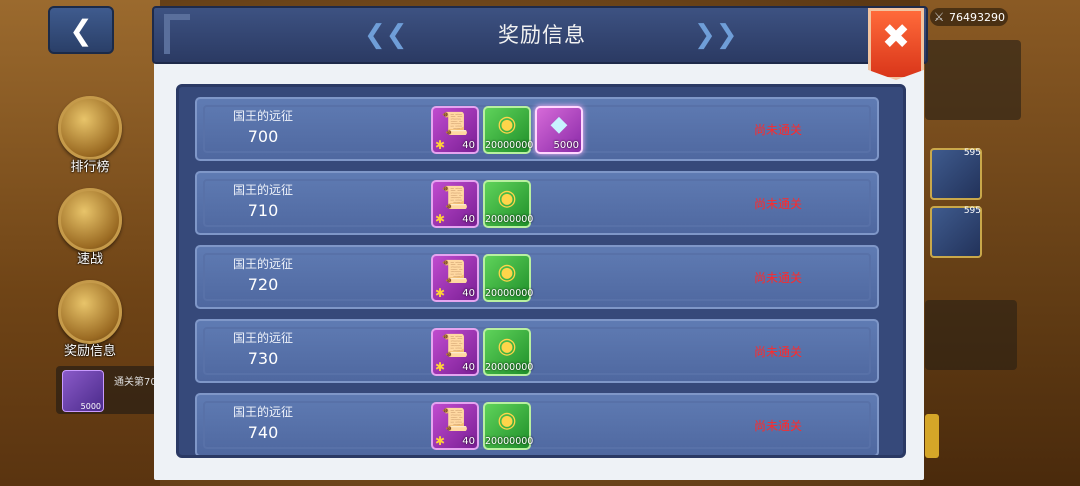 Image resolution: width=1080 pixels, height=486 pixels. What do you see at coordinates (566, 145) in the screenshot?
I see `item-quantity: 5000` at bounding box center [566, 145].